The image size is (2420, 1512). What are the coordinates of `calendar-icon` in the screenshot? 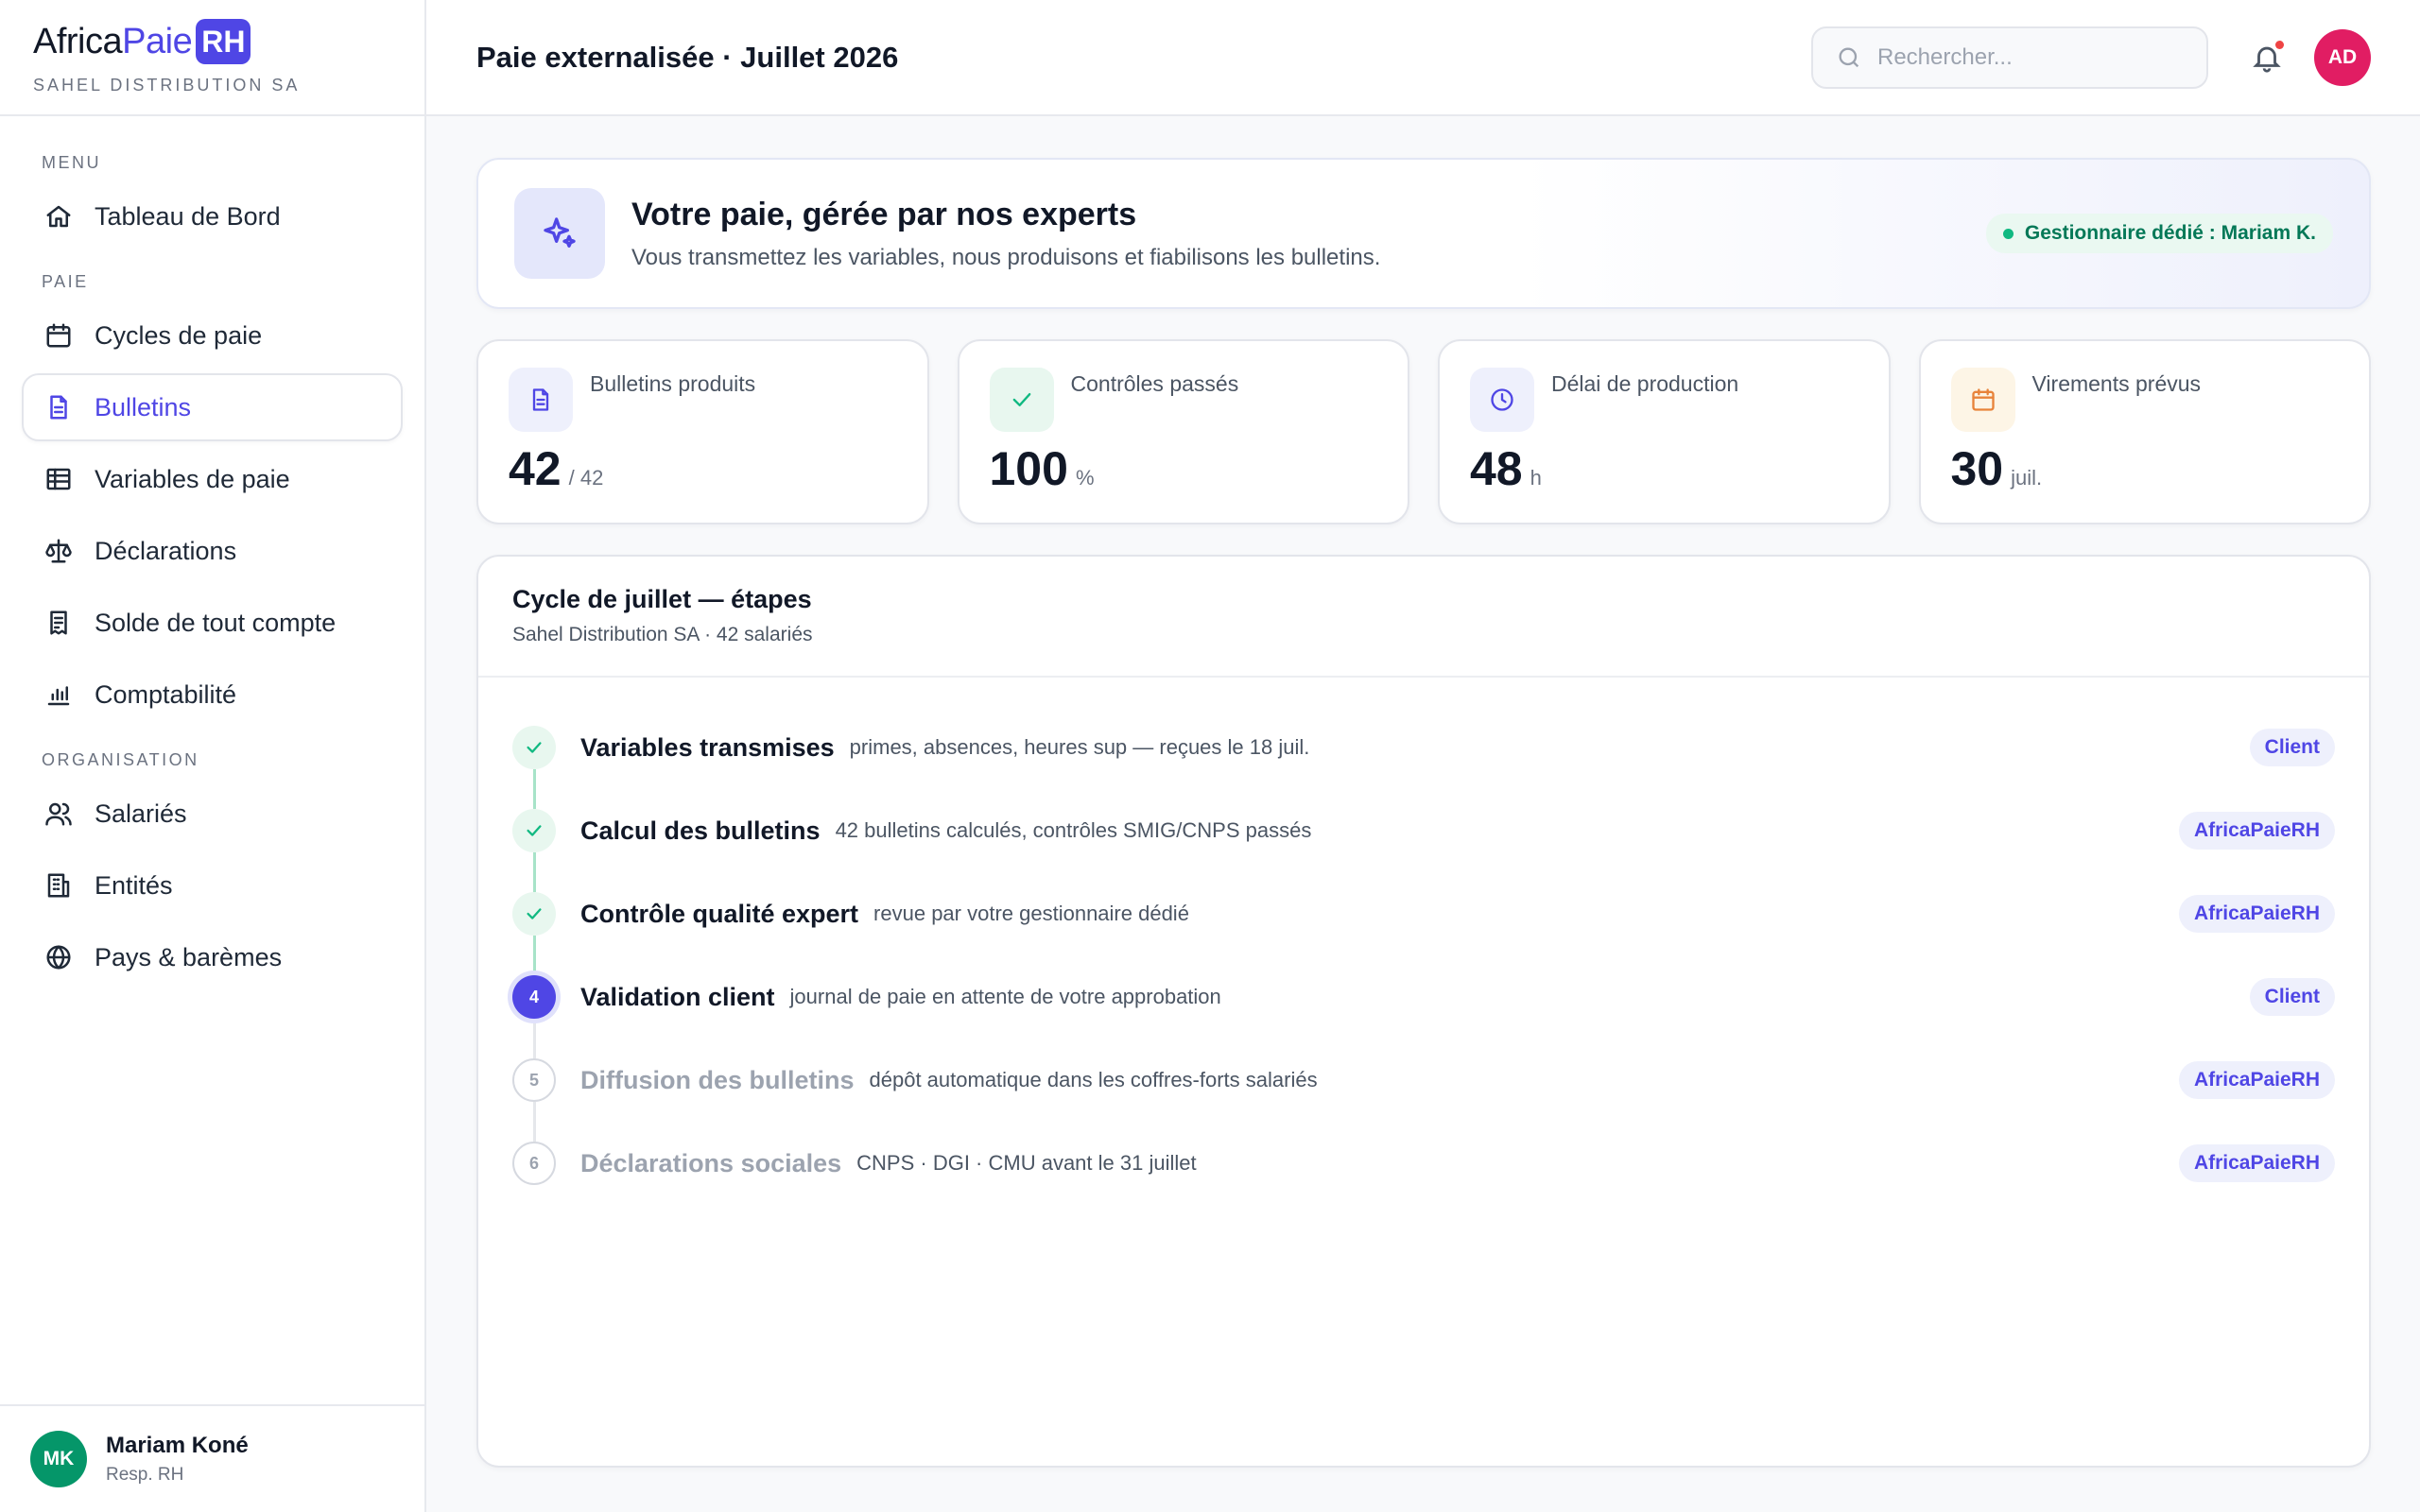 It's located at (58, 335).